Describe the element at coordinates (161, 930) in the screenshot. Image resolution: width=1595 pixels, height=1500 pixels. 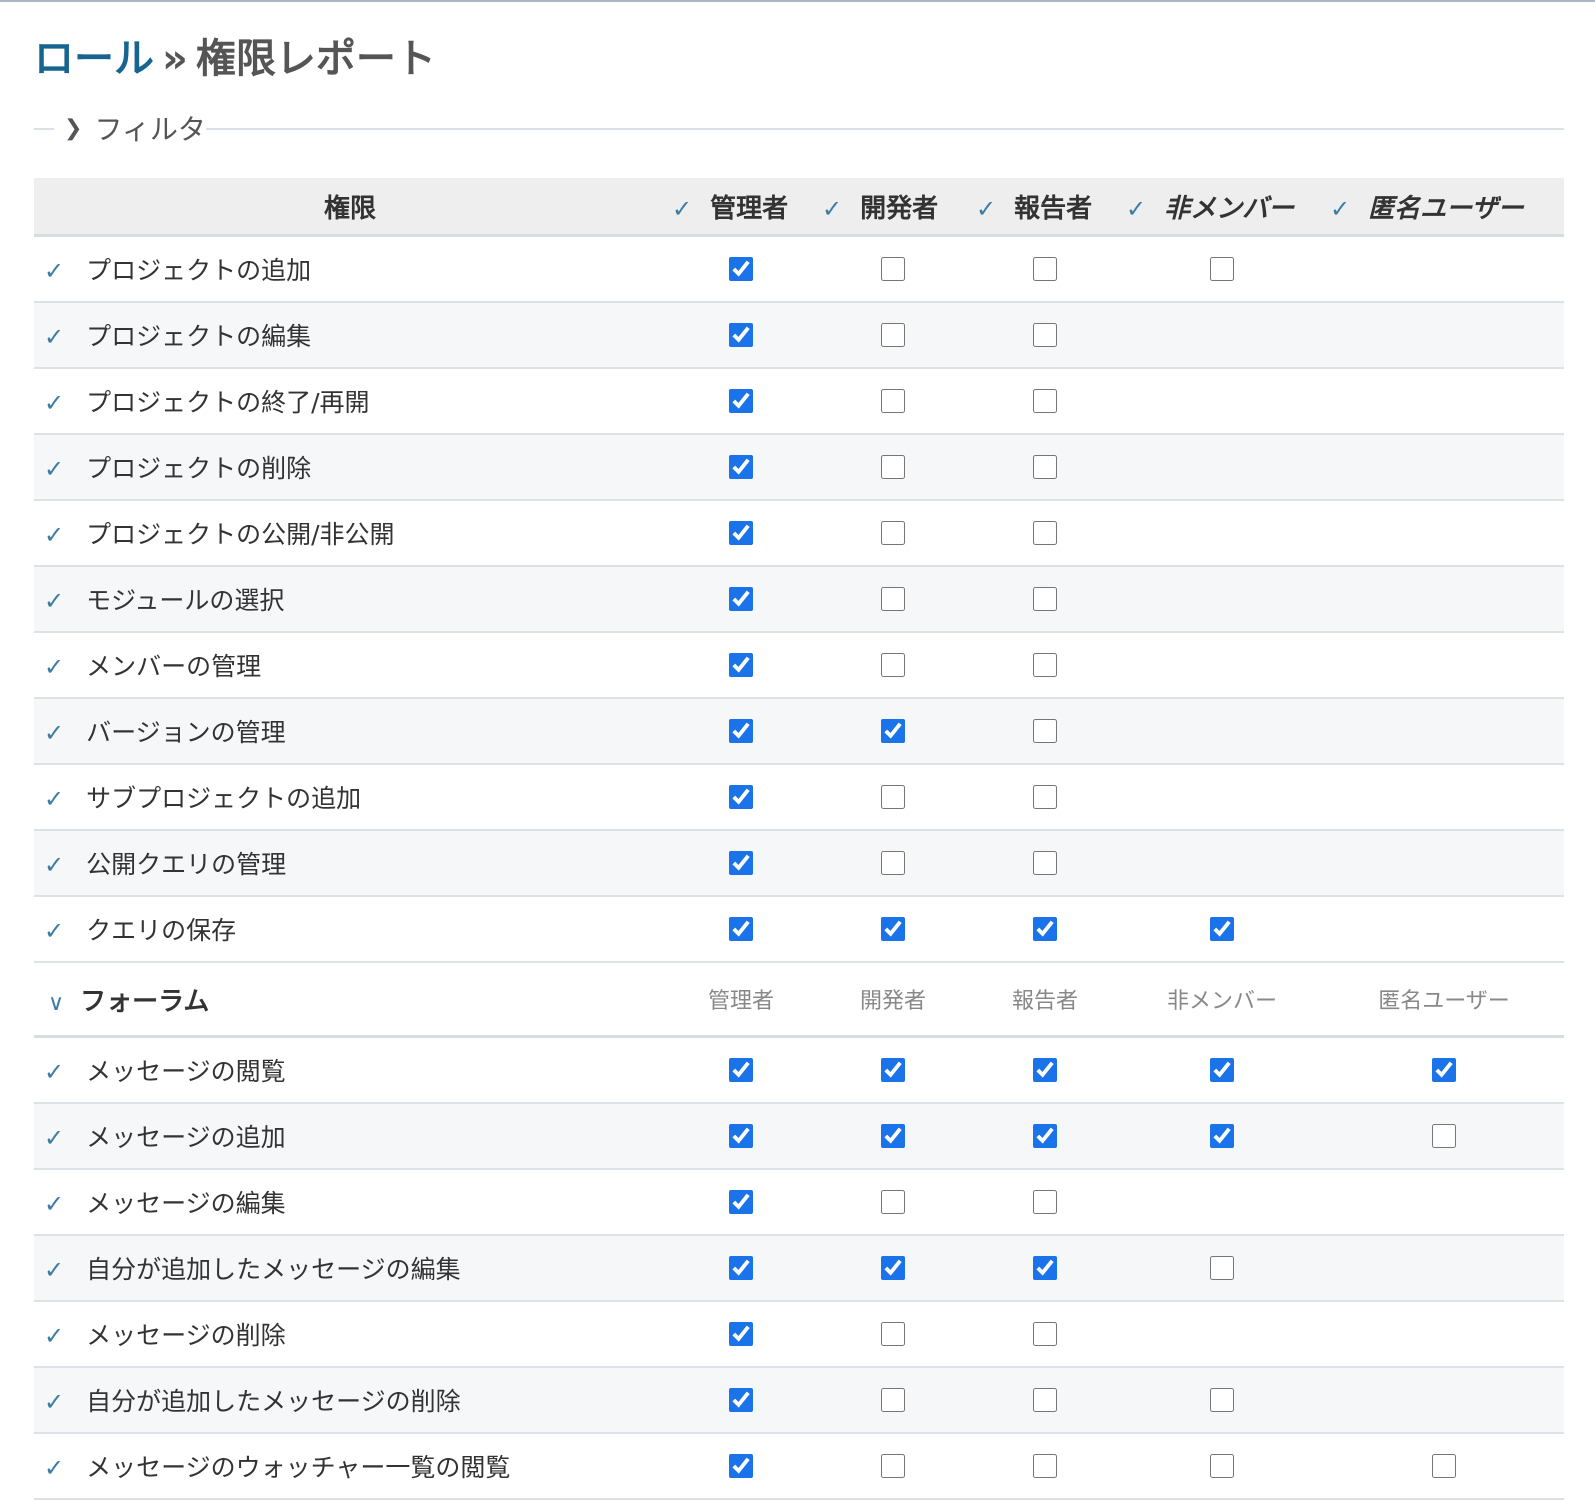
I see `permission-name: クエリの保存` at that location.